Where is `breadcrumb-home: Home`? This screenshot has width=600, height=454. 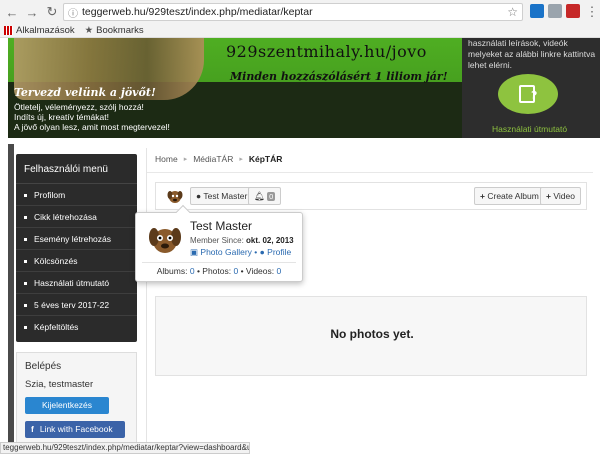 breadcrumb-home: Home is located at coordinates (166, 159).